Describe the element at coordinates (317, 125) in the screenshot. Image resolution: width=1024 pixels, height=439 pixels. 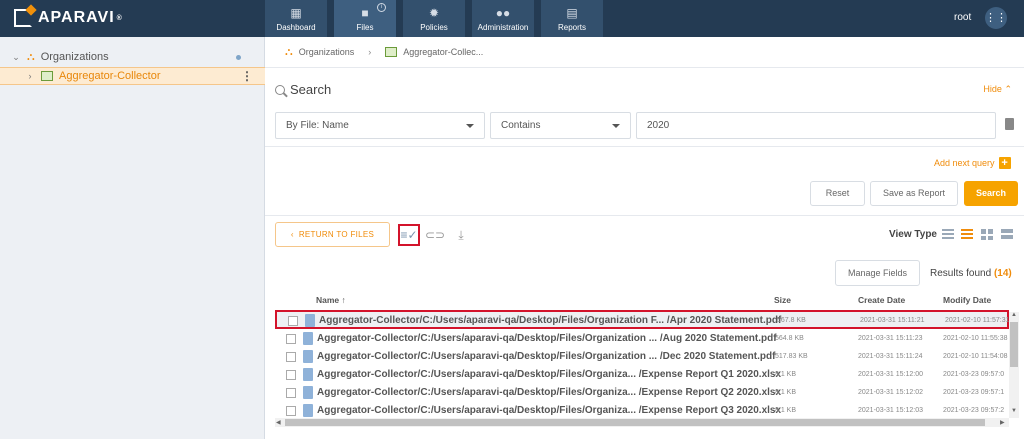
I see `search-field-value: By File: Name` at that location.